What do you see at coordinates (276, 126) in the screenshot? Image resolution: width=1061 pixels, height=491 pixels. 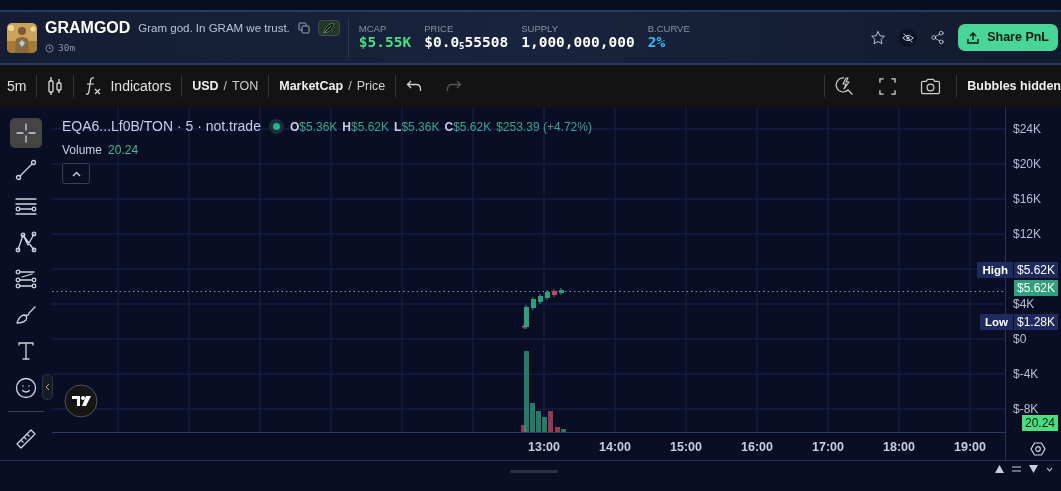 I see `market-status-icon` at bounding box center [276, 126].